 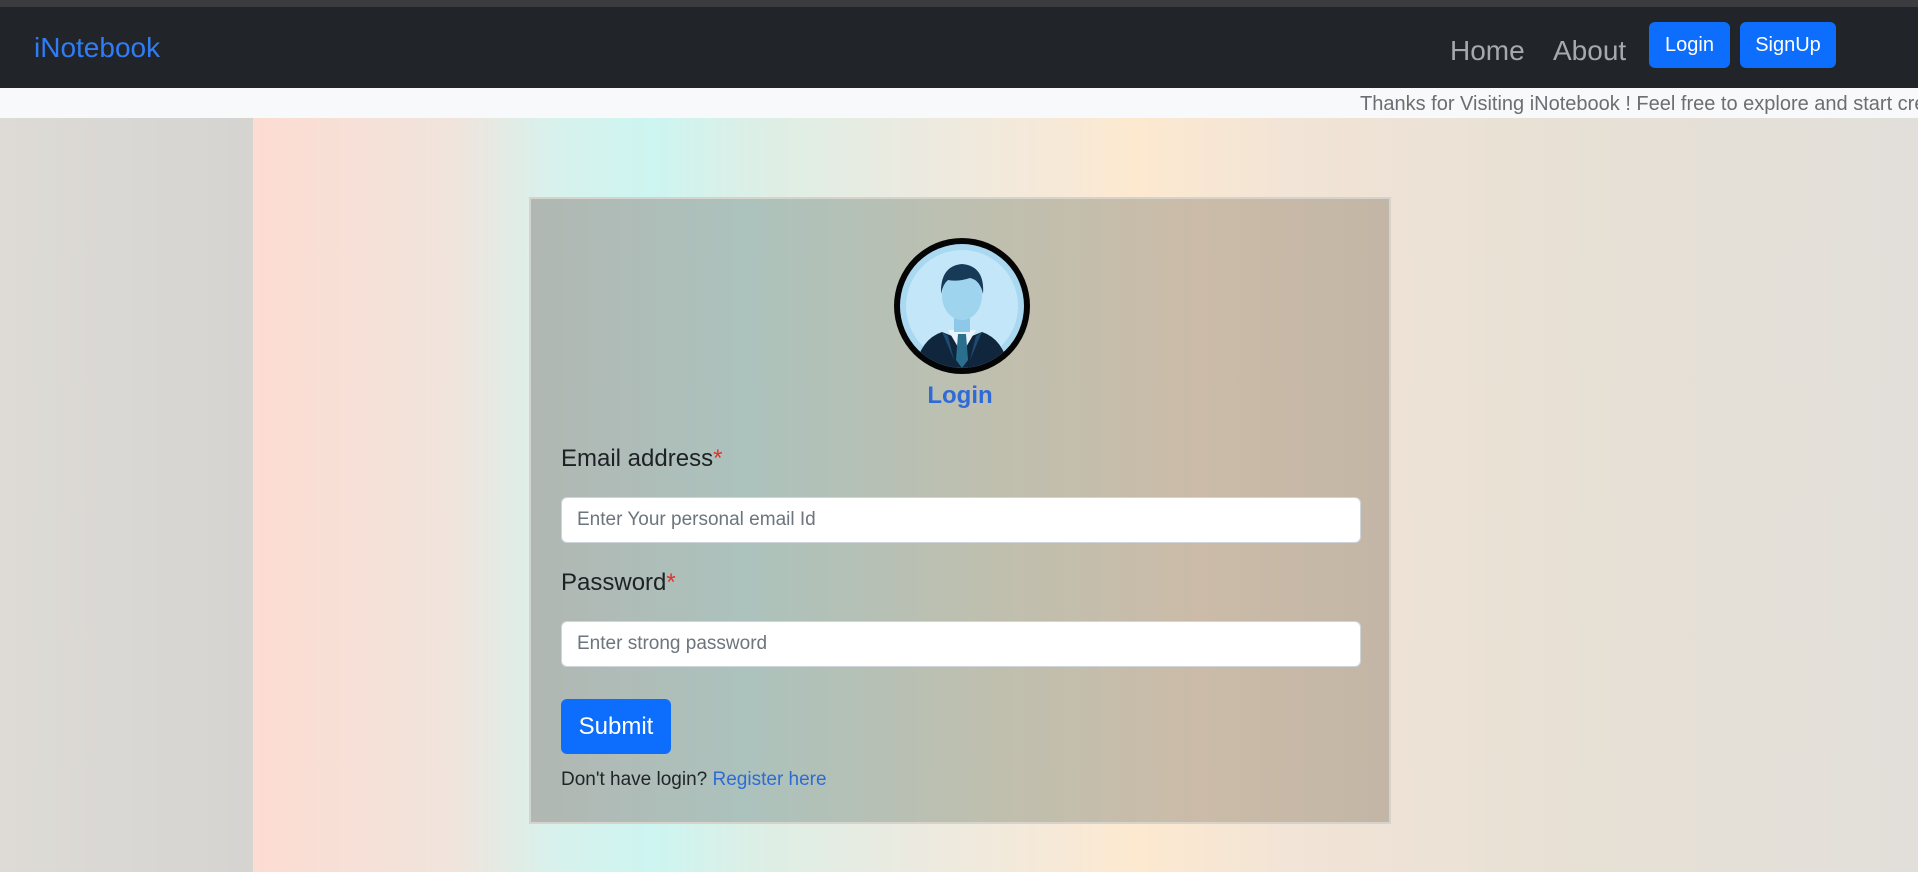 What do you see at coordinates (770, 779) in the screenshot?
I see `register-link: Register here` at bounding box center [770, 779].